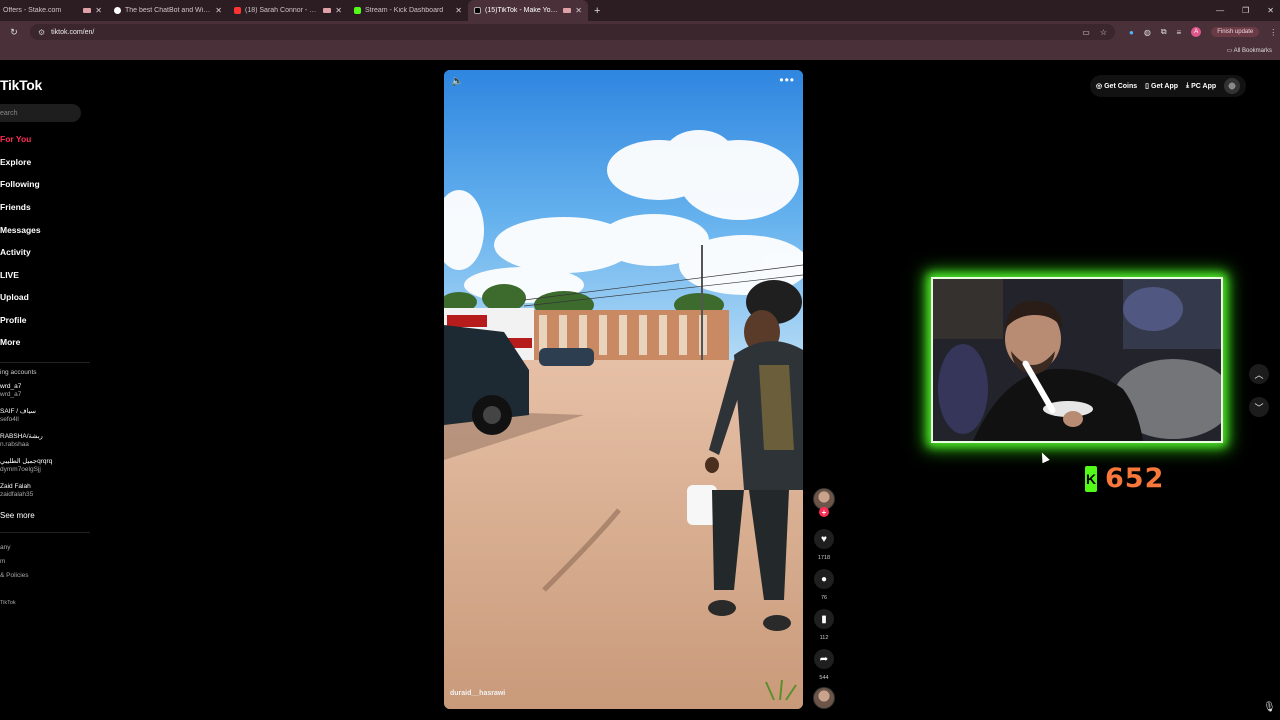 The image size is (1280, 720). Describe the element at coordinates (20, 469) in the screenshot. I see `account-handle: dymm7oelgSjj` at that location.